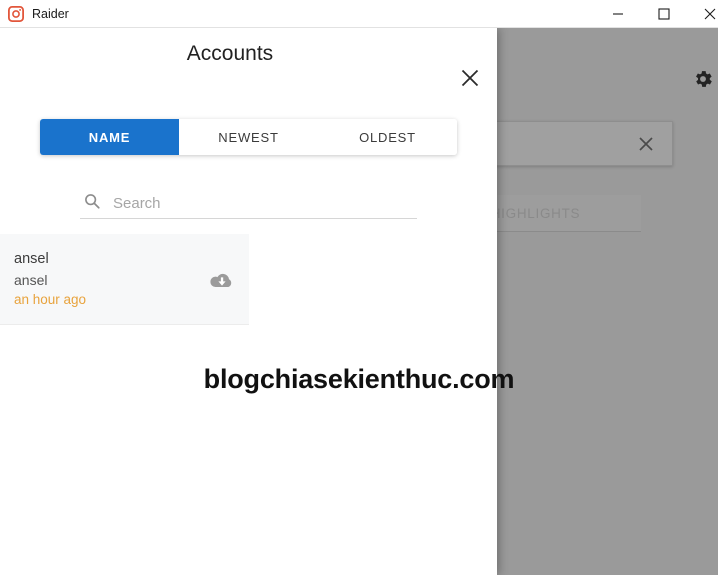 This screenshot has height=575, width=718. I want to click on tab-name: NAME, so click(109, 137).